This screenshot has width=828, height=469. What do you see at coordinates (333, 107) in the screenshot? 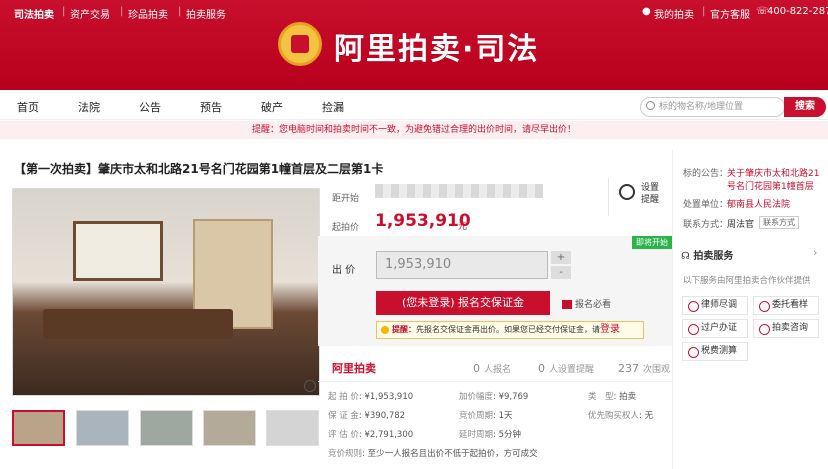
I see `nav-bargain: 捡漏` at bounding box center [333, 107].